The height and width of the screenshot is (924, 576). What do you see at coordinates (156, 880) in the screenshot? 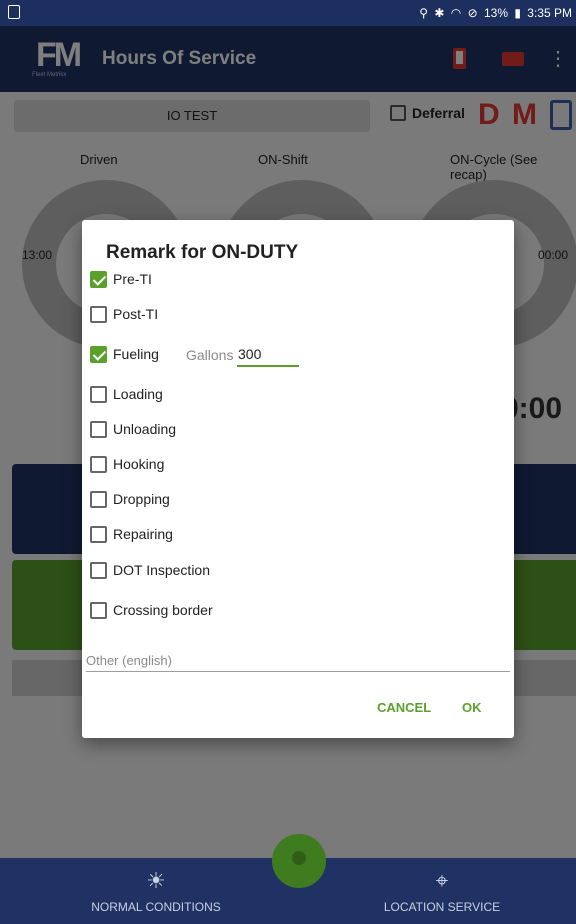
I see `sun-icon: ☀` at bounding box center [156, 880].